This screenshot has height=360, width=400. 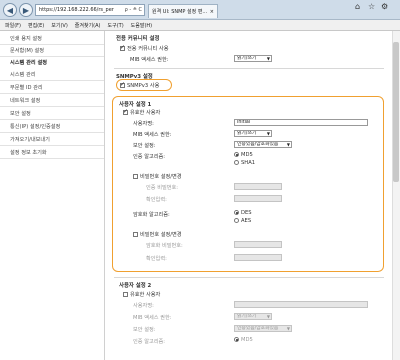 I want to click on user2-username-label: 사용자명:, so click(x=143, y=306).